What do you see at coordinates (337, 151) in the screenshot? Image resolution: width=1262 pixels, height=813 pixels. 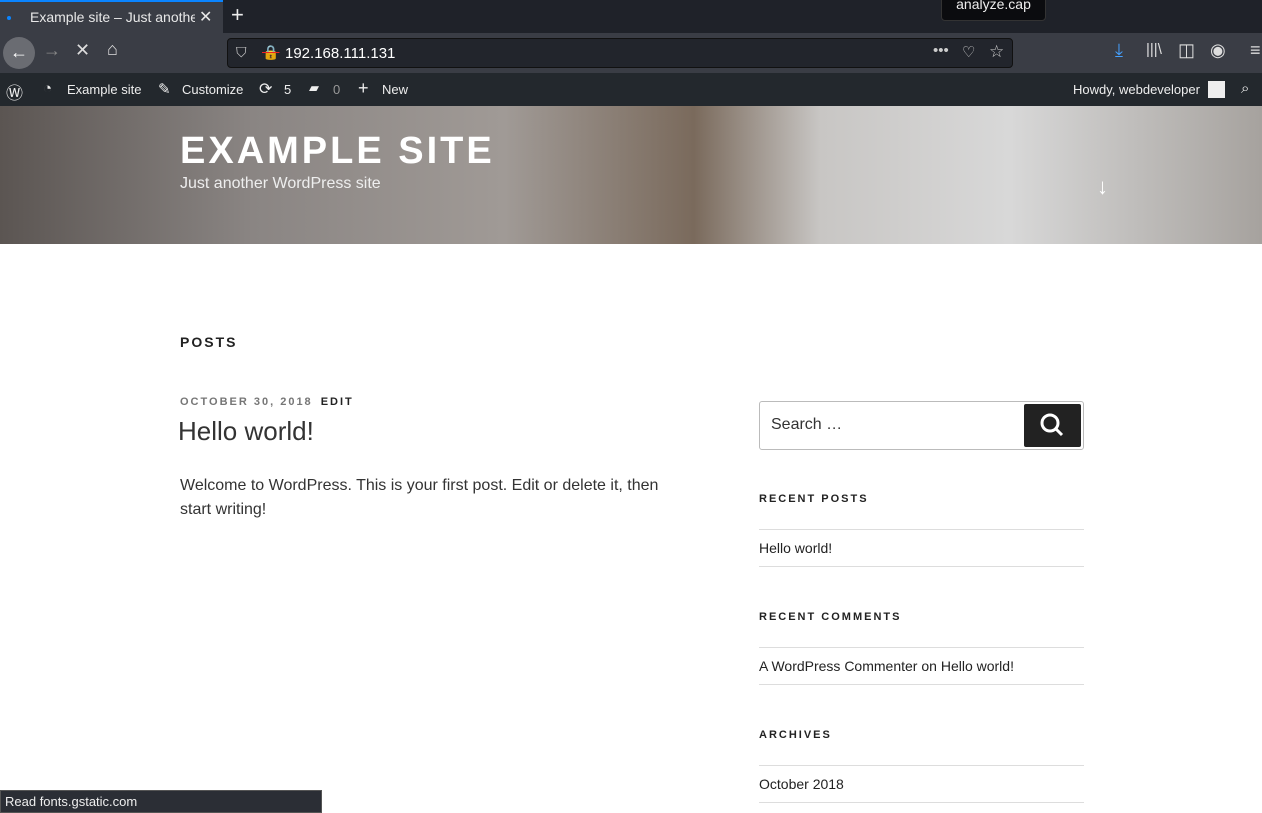 I see `site-title: EXAMPLE SITE` at bounding box center [337, 151].